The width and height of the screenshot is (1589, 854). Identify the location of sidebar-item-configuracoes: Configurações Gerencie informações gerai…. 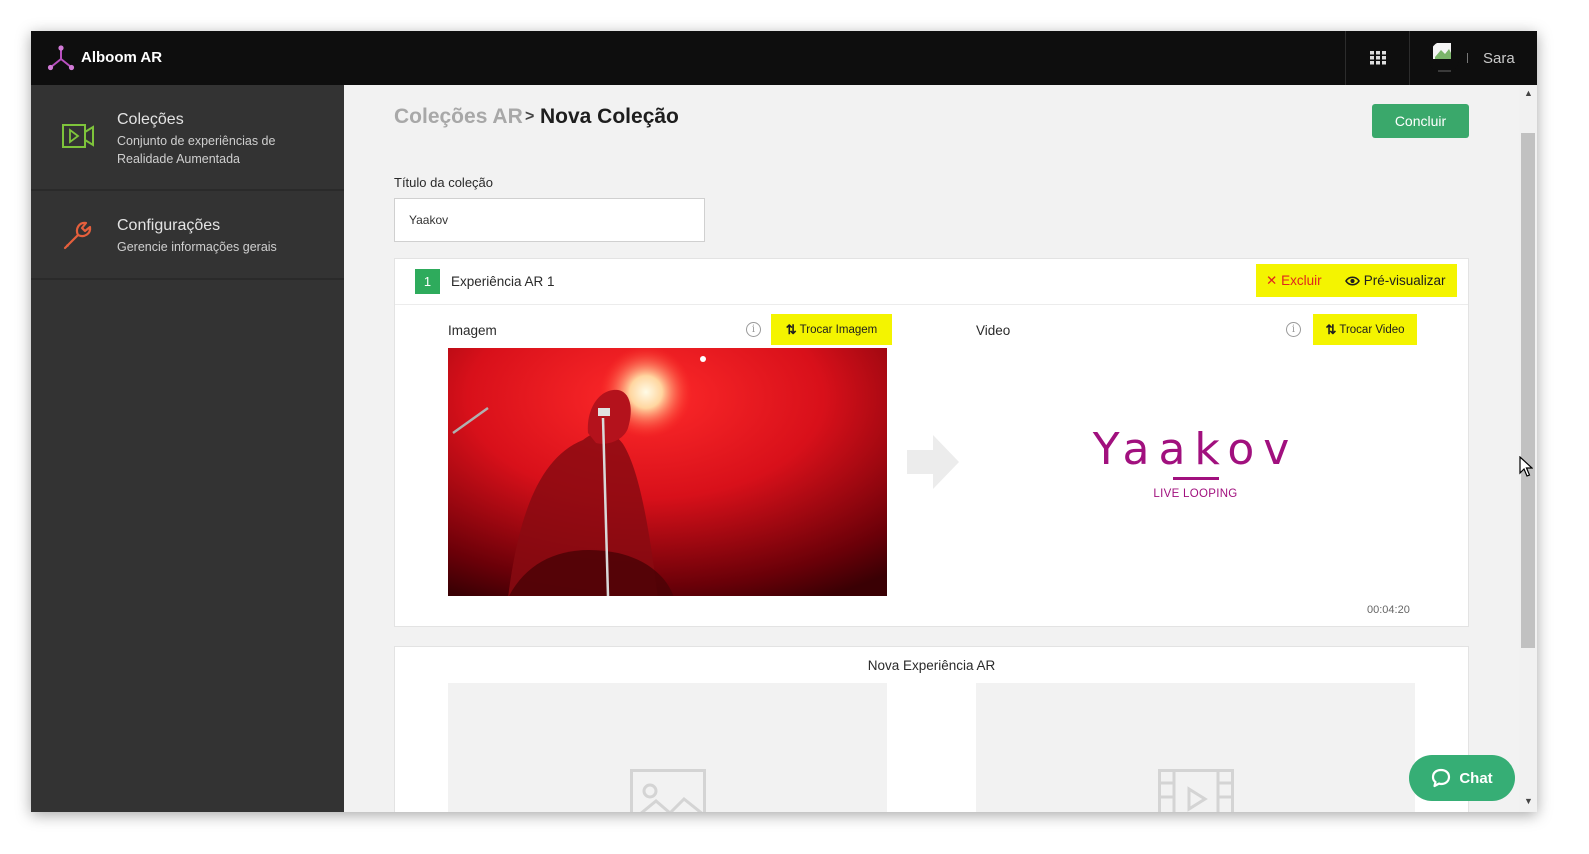
(187, 236).